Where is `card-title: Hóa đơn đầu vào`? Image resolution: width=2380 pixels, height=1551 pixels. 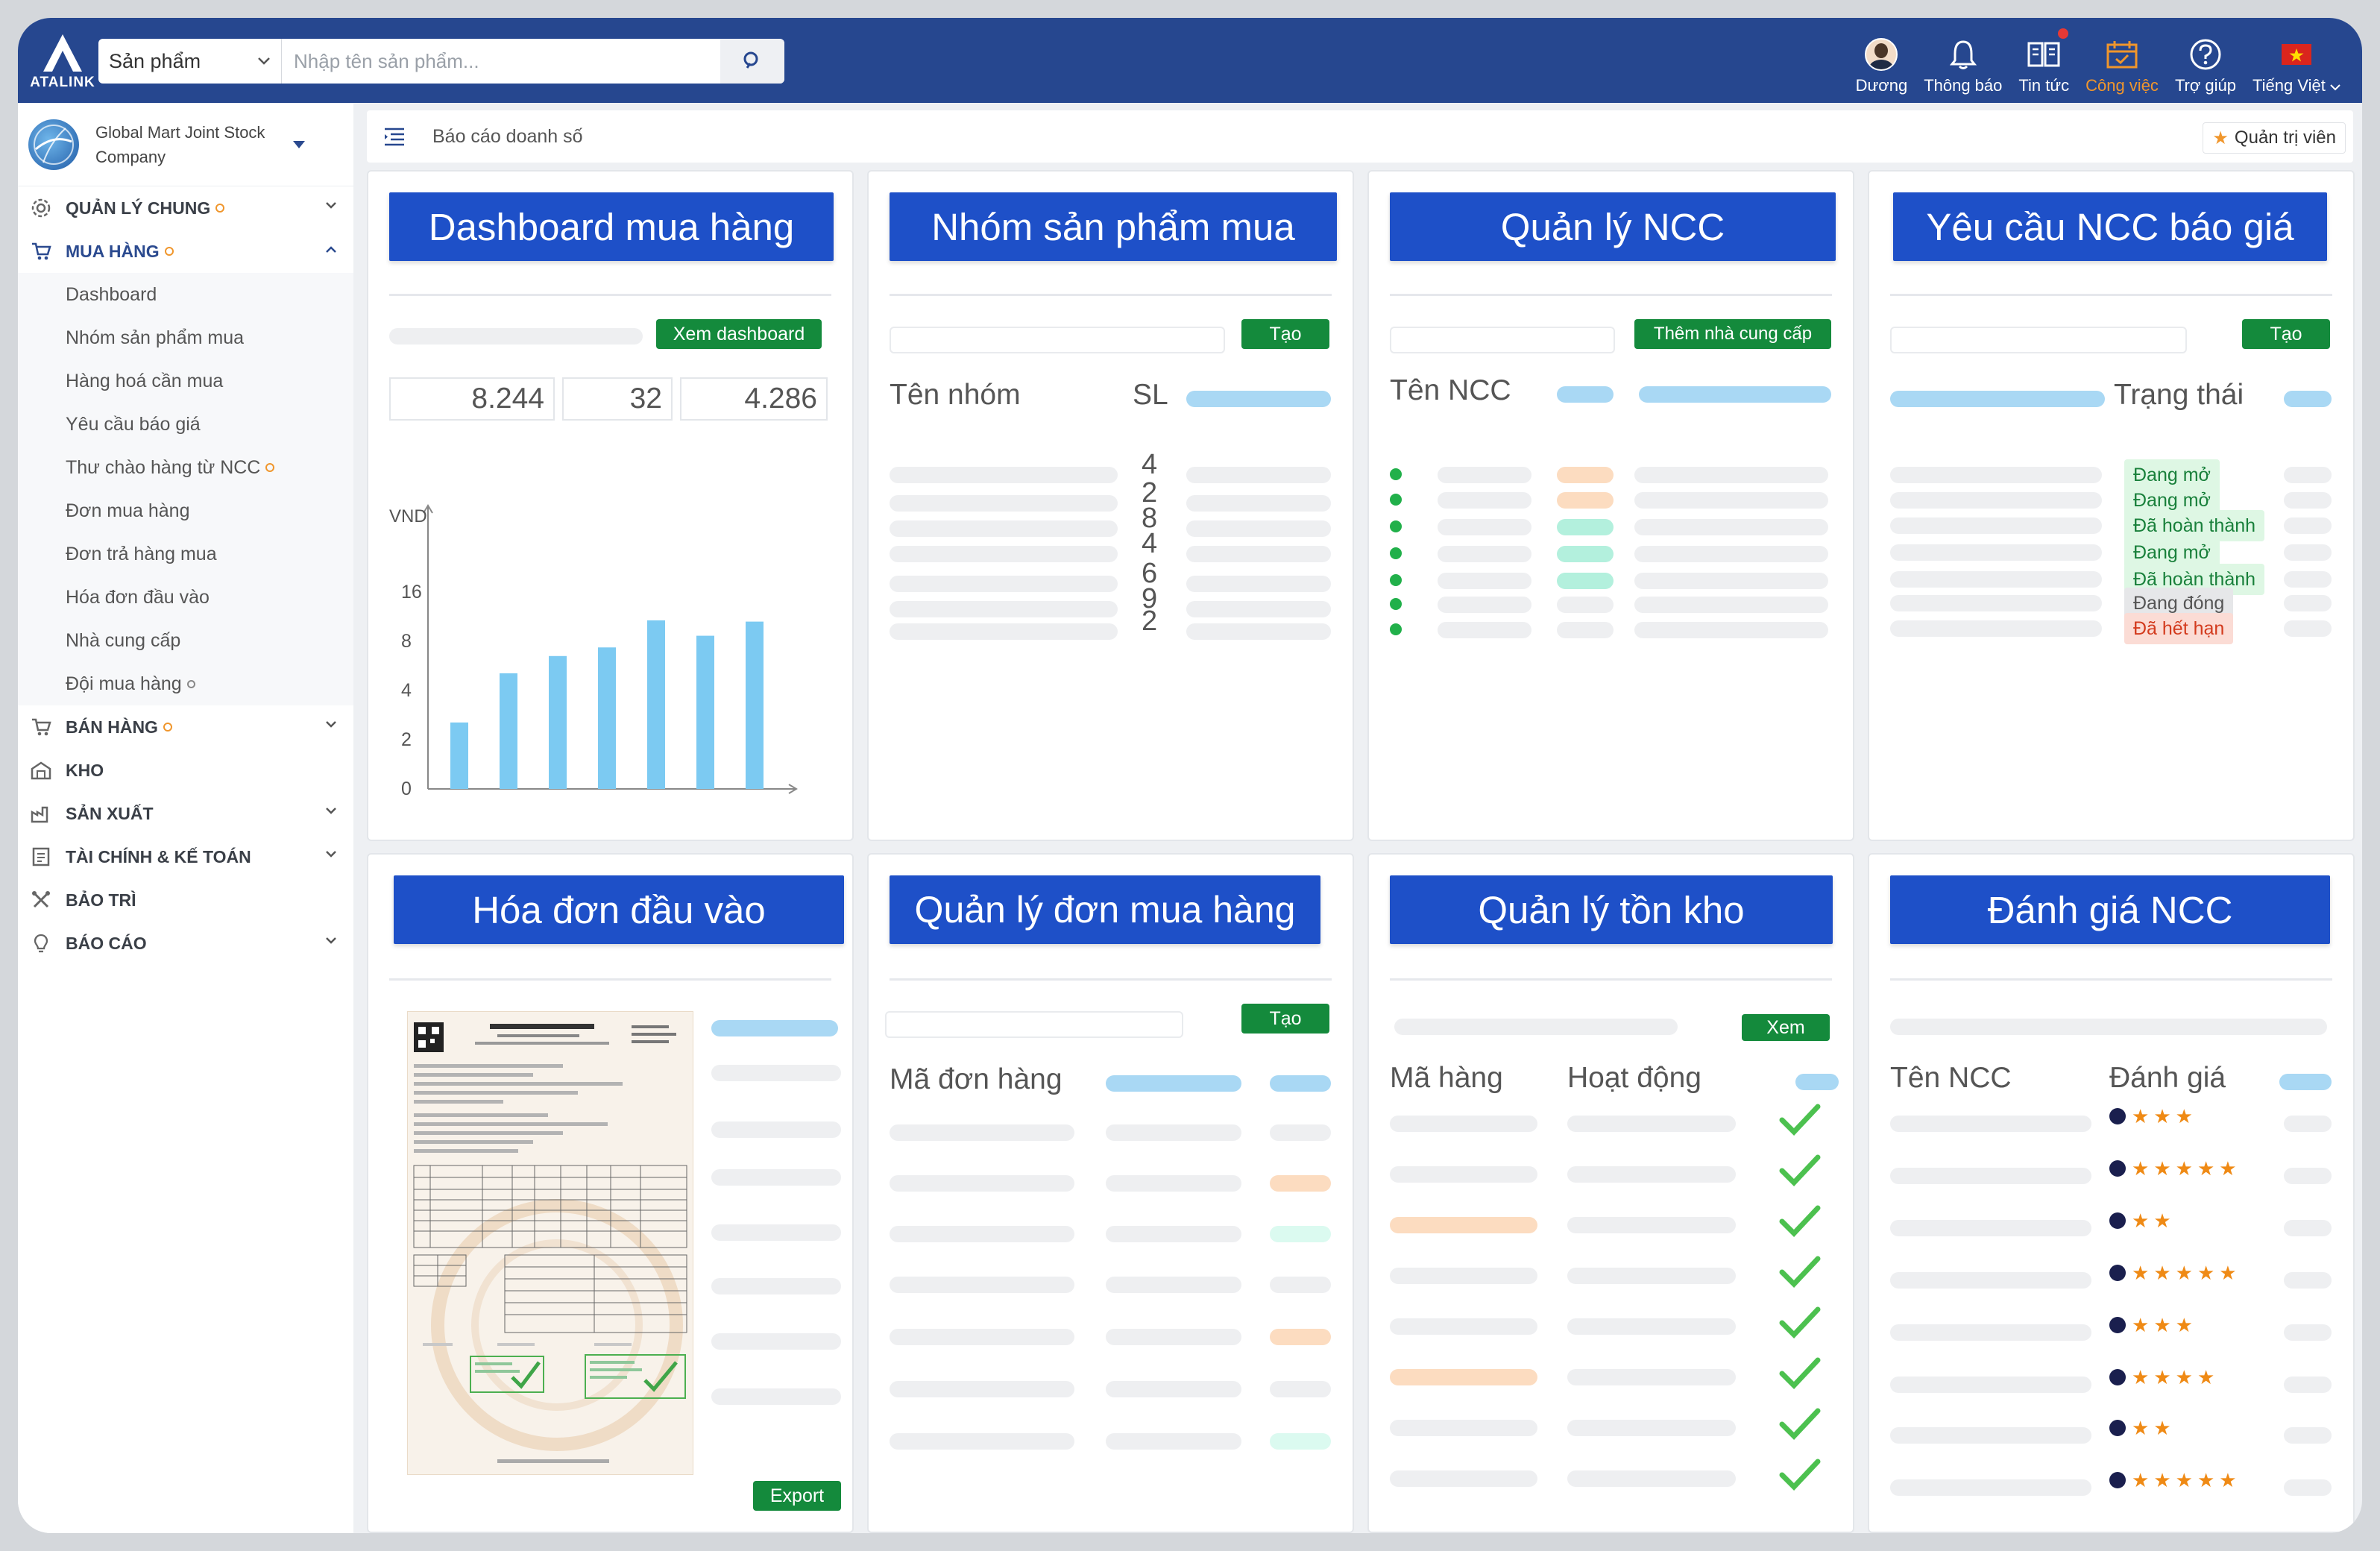 card-title: Hóa đơn đầu vào is located at coordinates (619, 910).